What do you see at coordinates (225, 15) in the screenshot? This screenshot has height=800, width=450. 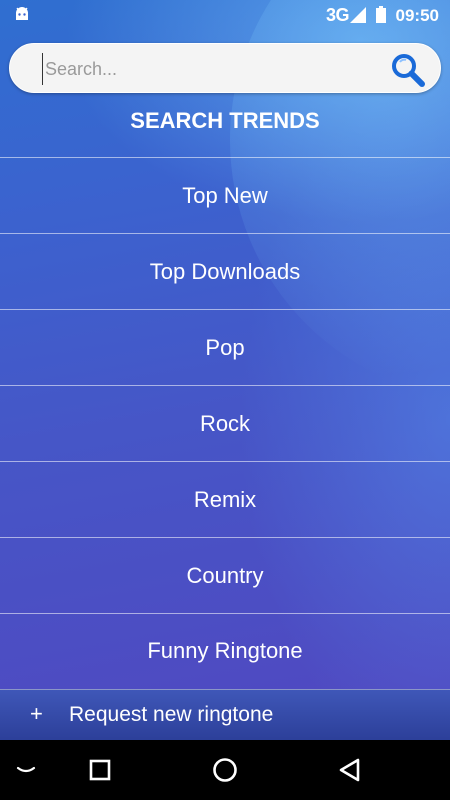 I see `status-bar: 3G 09:50` at bounding box center [225, 15].